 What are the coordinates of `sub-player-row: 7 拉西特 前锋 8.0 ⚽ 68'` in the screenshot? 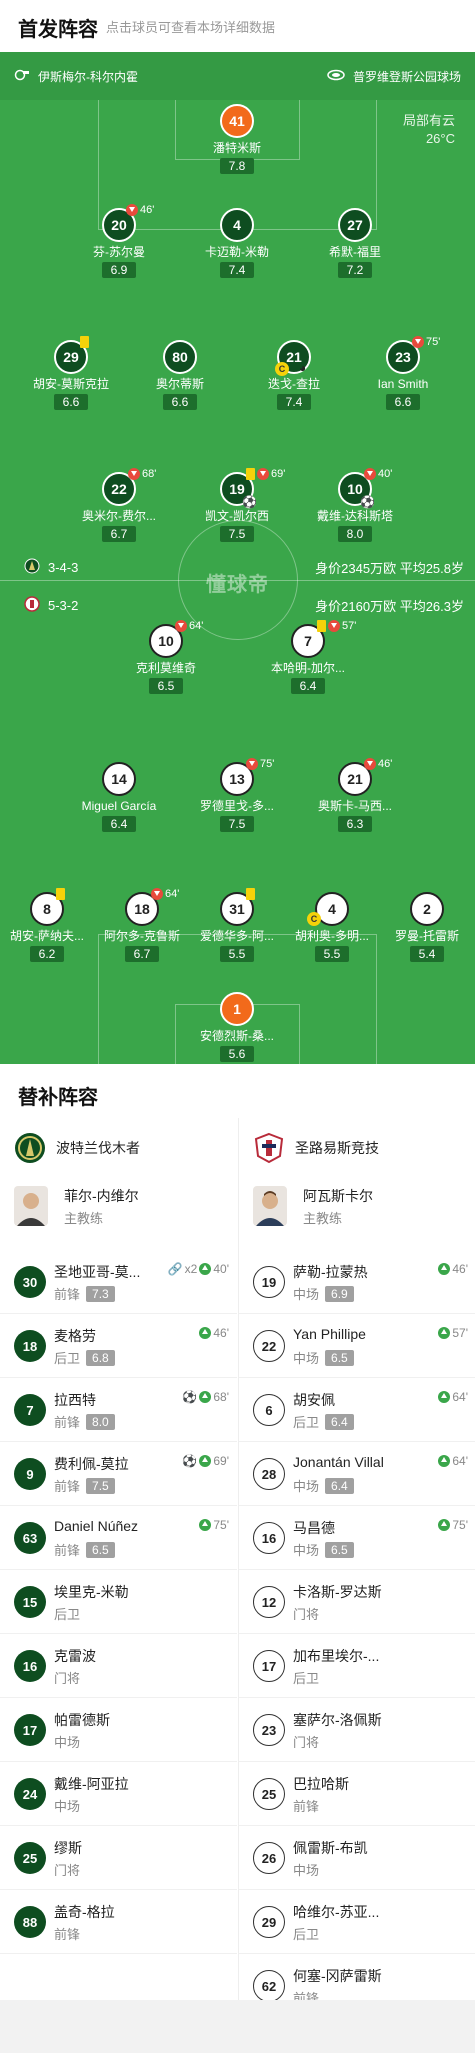 It's located at (118, 1410).